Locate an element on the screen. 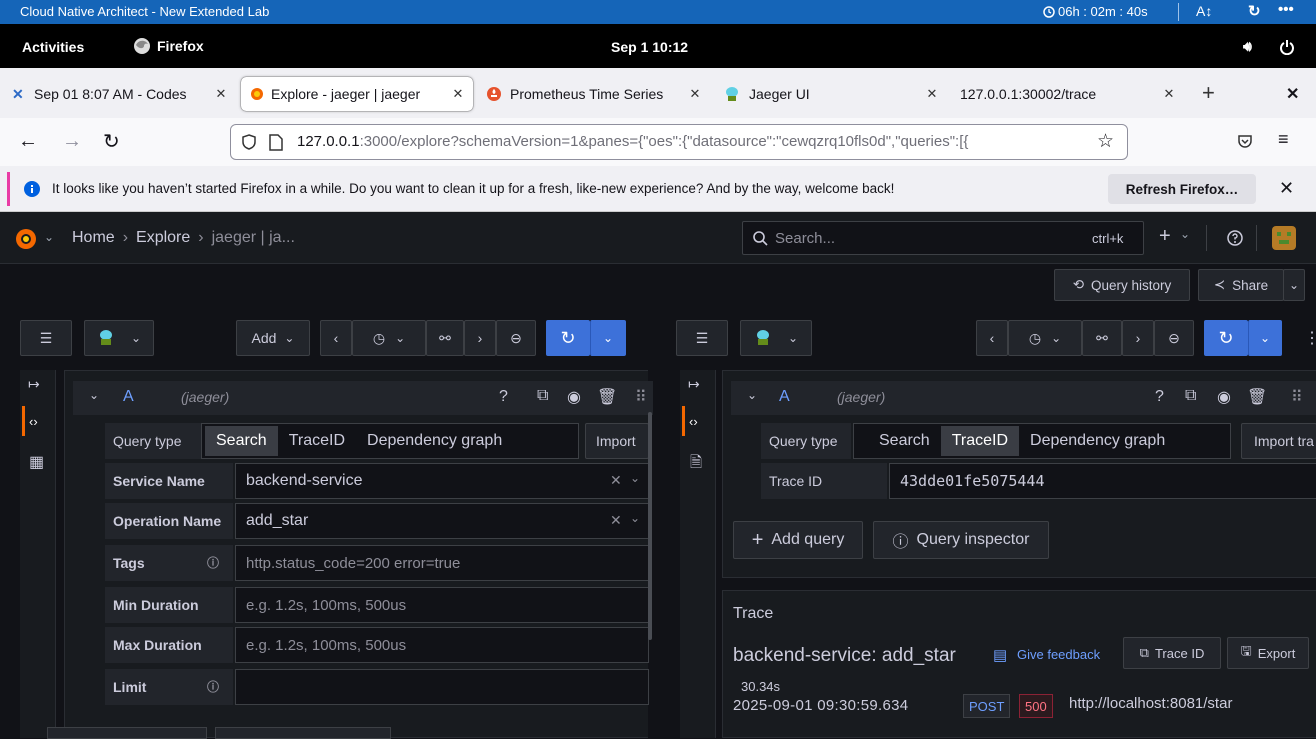  query-inspector-button: ⓘ Query inspector is located at coordinates (961, 540).